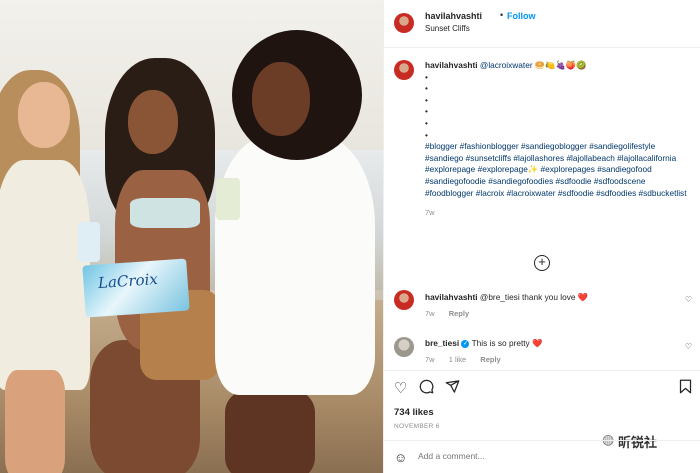 This screenshot has height=473, width=700. I want to click on photo-top-middle, so click(165, 213).